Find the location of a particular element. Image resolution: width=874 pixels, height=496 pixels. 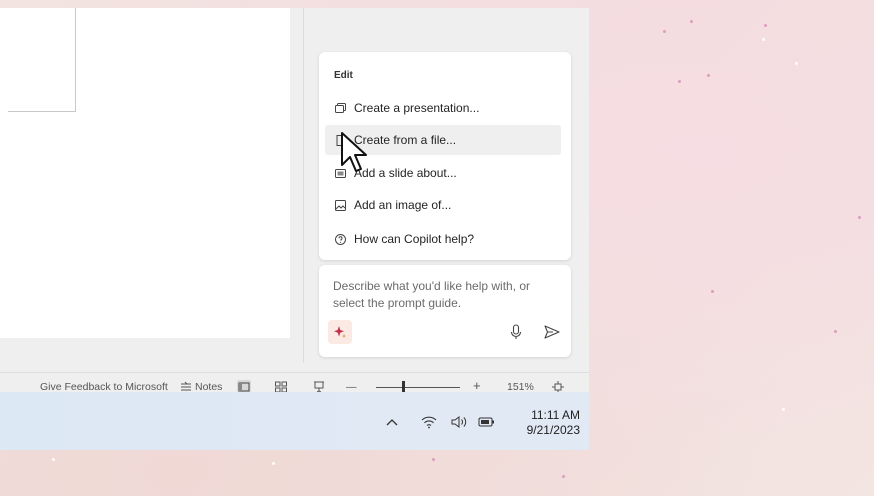

zoom-slider-track is located at coordinates (418, 387).